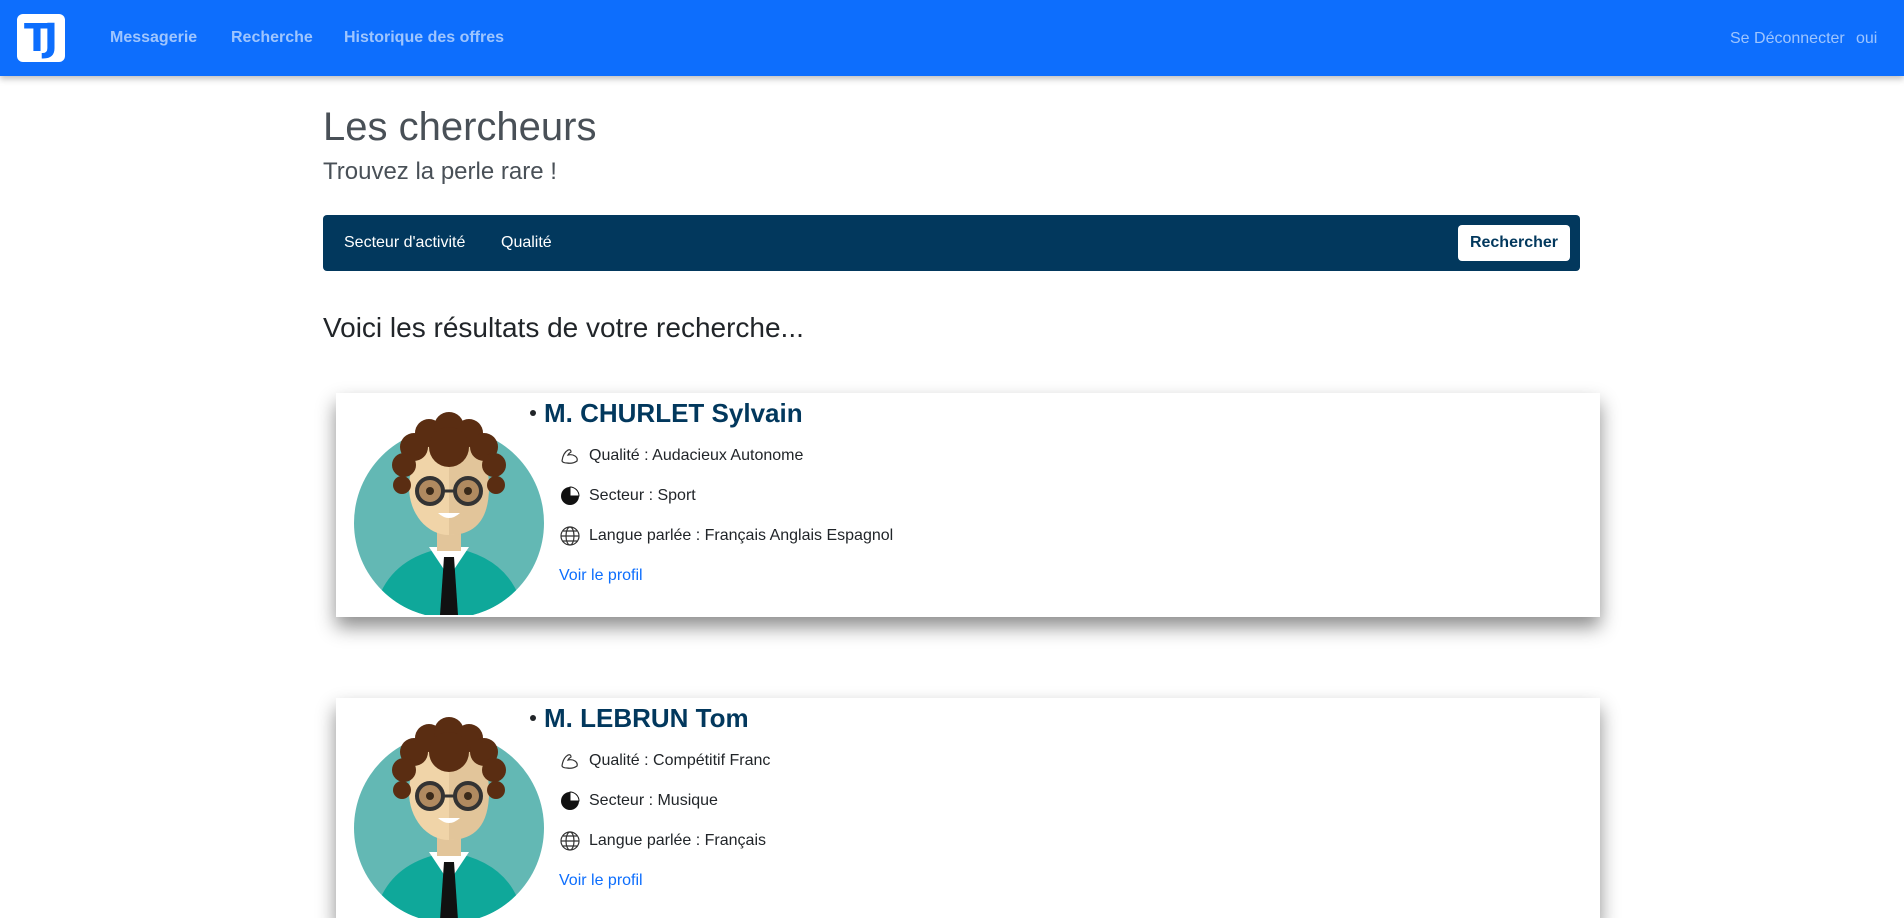 The image size is (1904, 918). What do you see at coordinates (526, 243) in the screenshot?
I see `filter-quality-dropdown: Qualité` at bounding box center [526, 243].